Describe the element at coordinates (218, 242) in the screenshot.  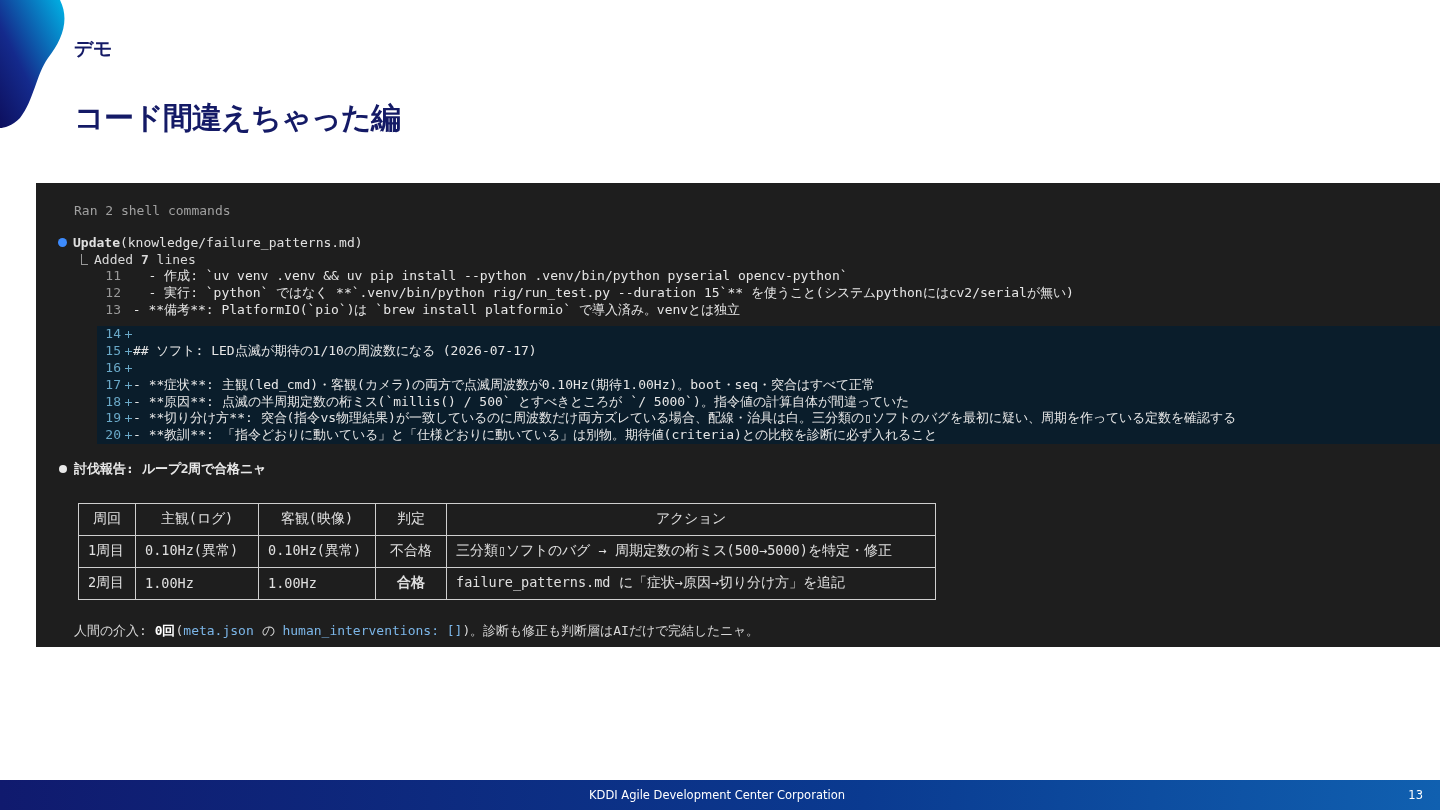
I see `update-line: Update(knowledge/failure_patterns.md)` at that location.